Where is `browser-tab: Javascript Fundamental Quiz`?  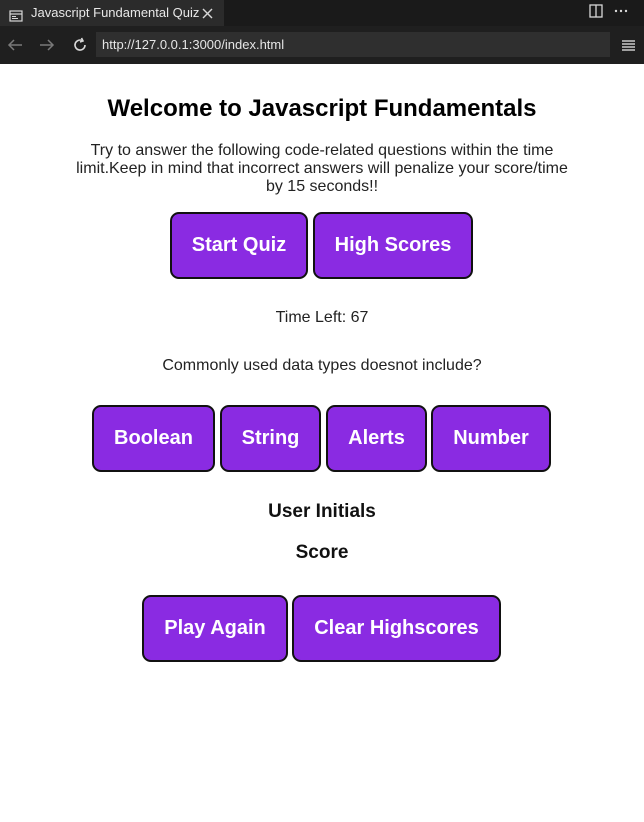
browser-tab: Javascript Fundamental Quiz is located at coordinates (112, 13).